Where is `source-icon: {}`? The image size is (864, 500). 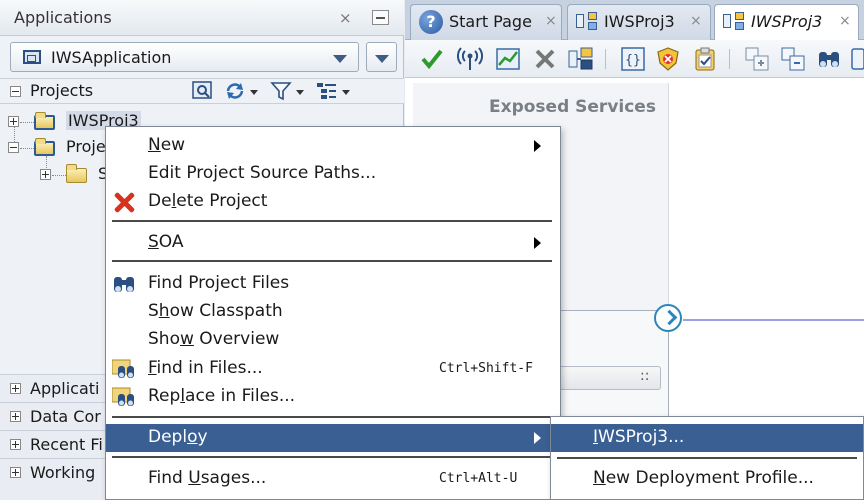
source-icon: {} is located at coordinates (633, 59).